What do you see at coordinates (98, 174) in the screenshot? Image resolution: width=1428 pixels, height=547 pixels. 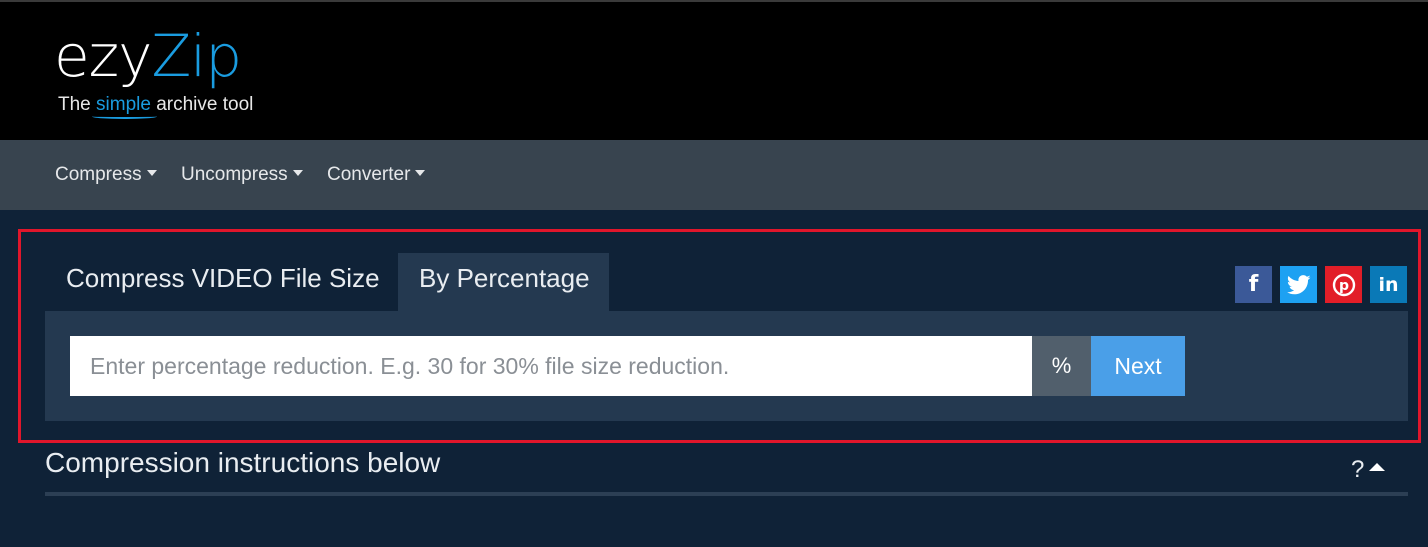 I see `nav-compress-label: Compress` at bounding box center [98, 174].